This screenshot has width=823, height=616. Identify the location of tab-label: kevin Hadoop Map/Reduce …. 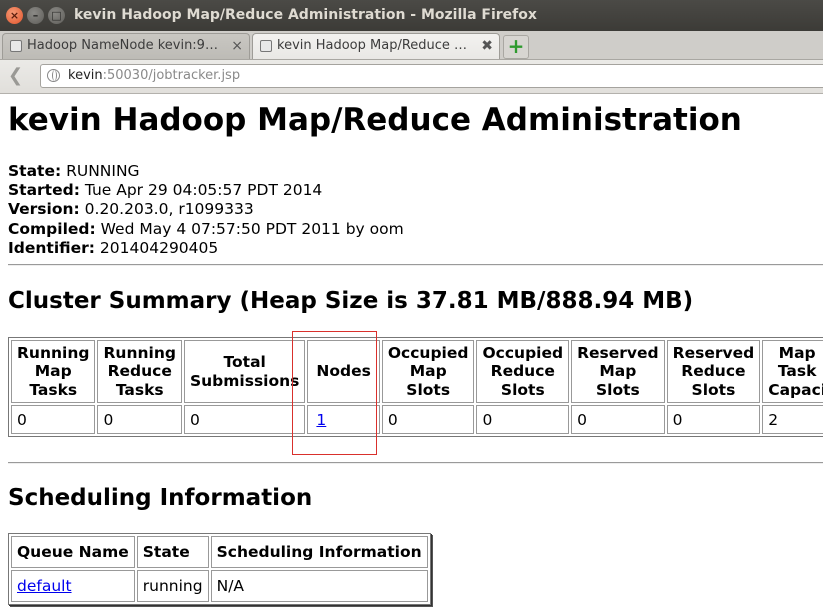
(372, 45).